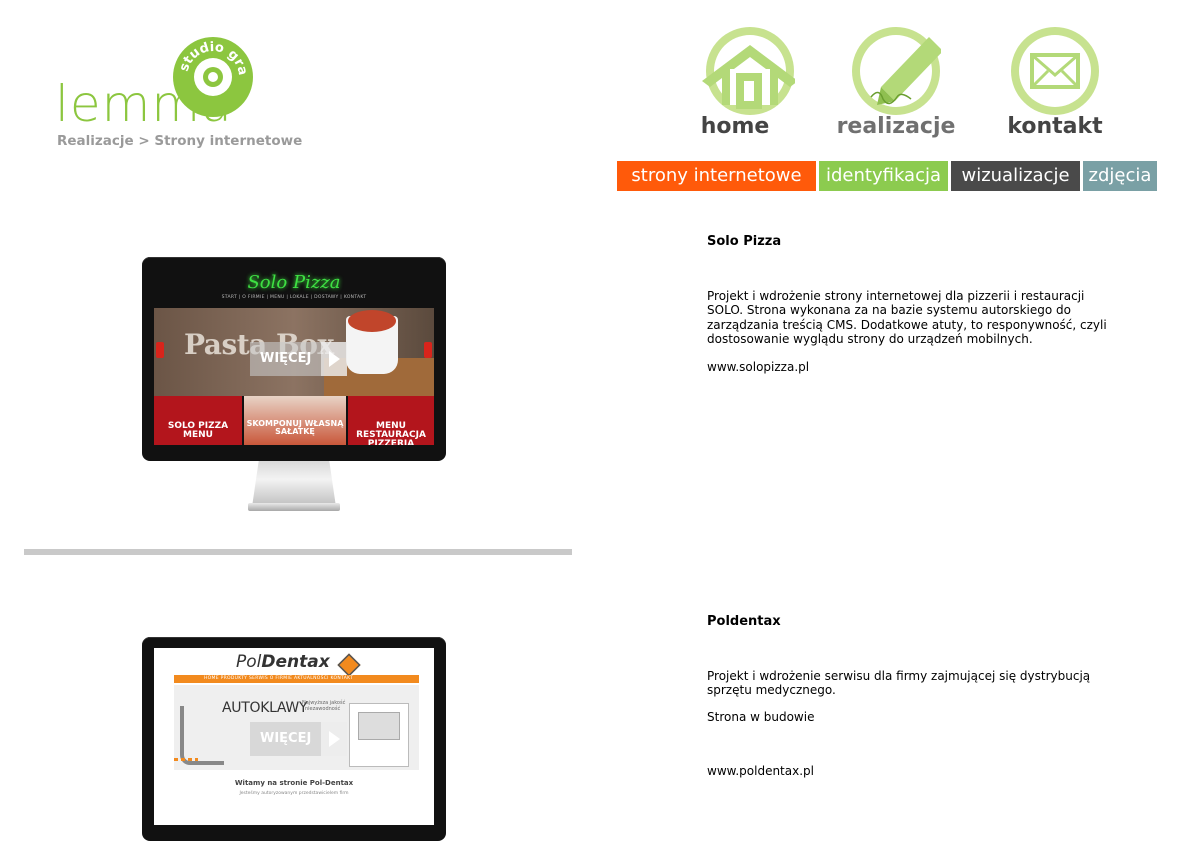 The image size is (1200, 841). I want to click on slider-left-icon, so click(160, 350).